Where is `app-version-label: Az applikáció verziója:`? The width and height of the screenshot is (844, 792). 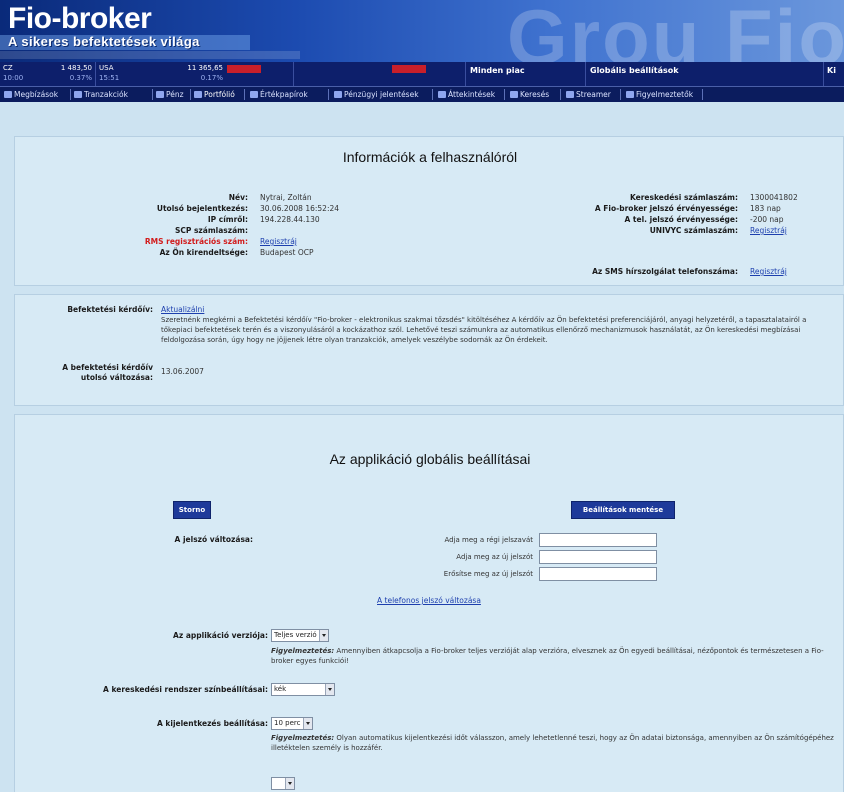 app-version-label: Az applikáció verziója: is located at coordinates (220, 635).